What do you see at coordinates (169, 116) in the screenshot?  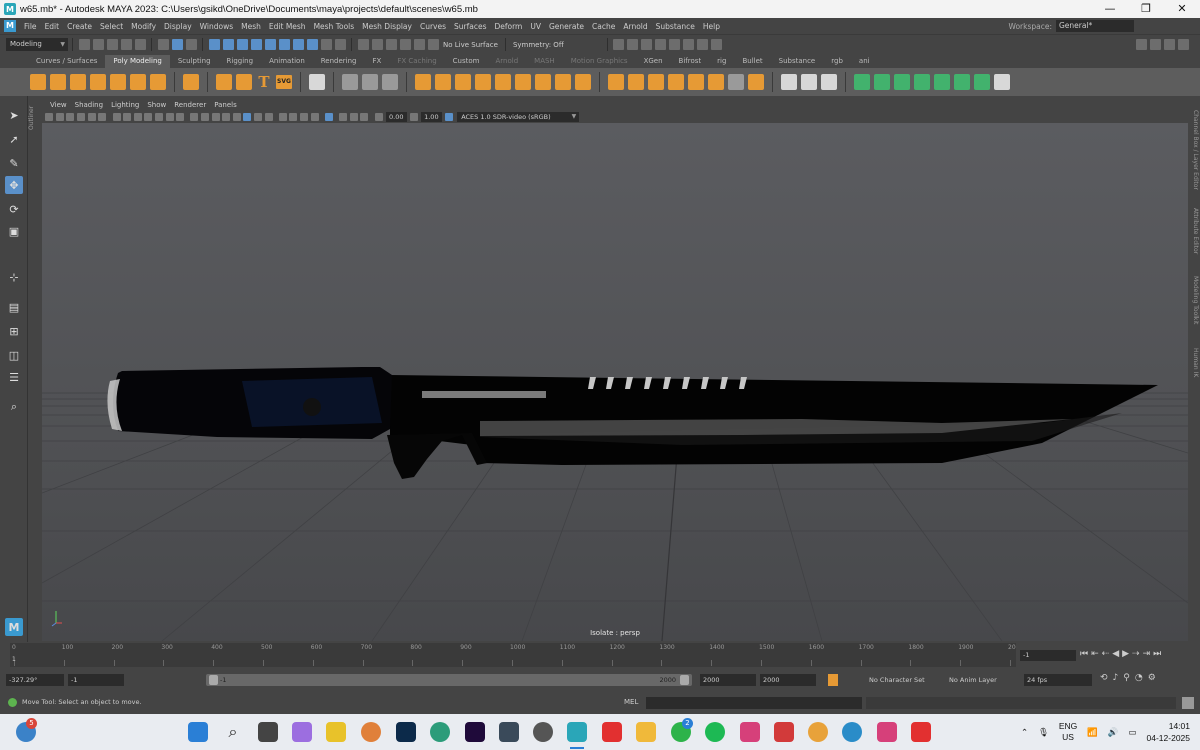 I see `safe-action-icon` at bounding box center [169, 116].